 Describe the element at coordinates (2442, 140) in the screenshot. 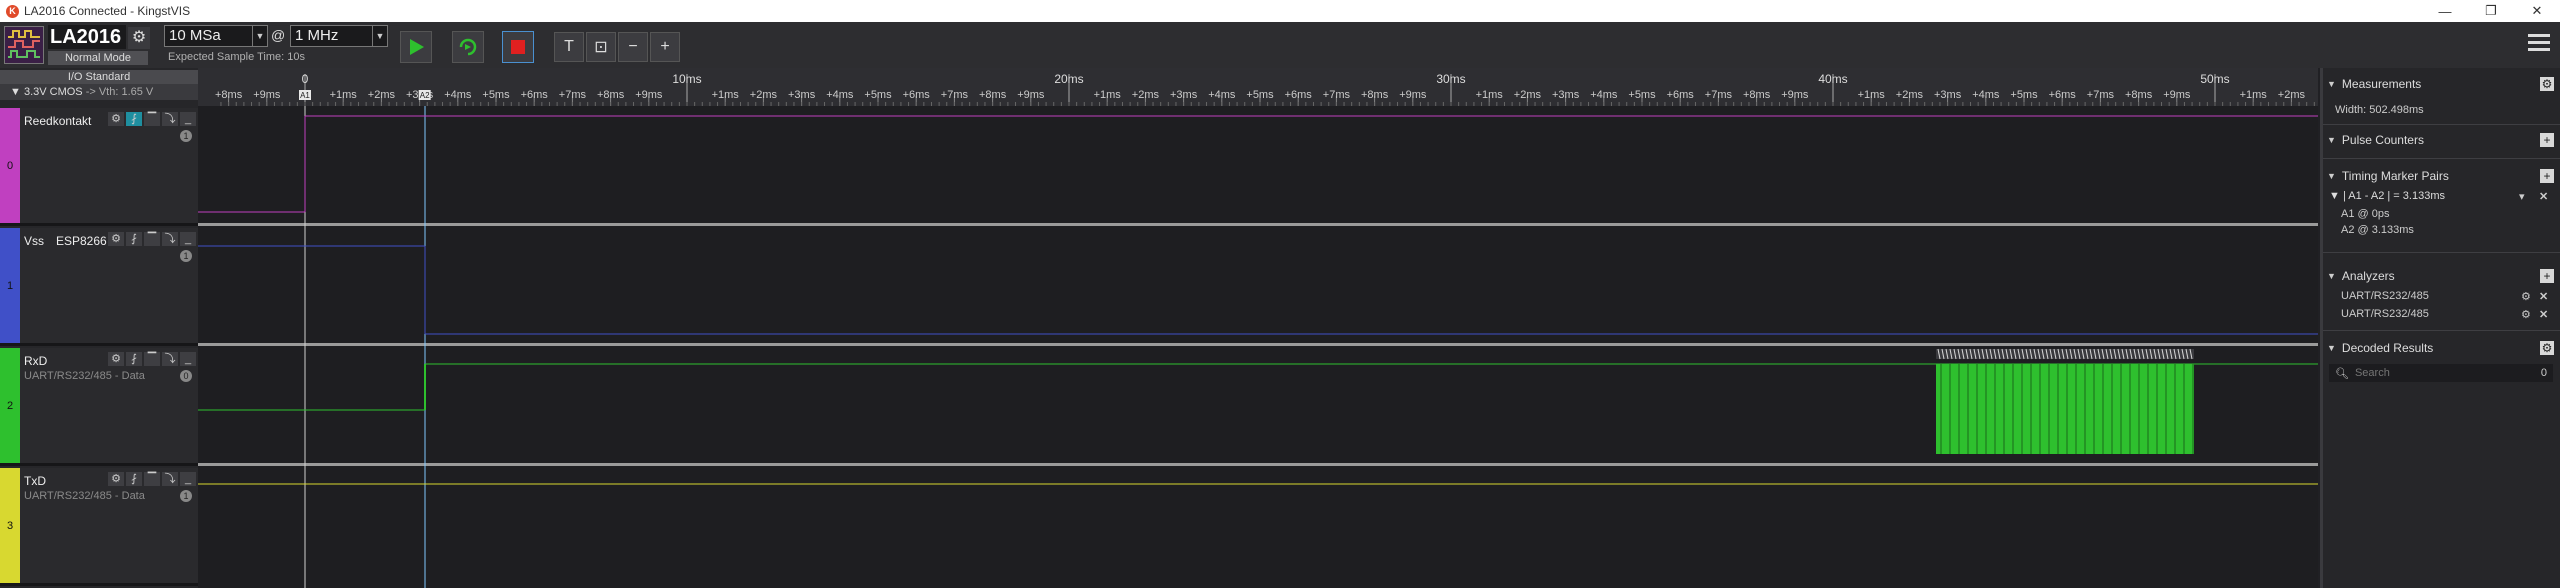

I see `pulse-counters-header: ▼ Pulse Counters` at that location.